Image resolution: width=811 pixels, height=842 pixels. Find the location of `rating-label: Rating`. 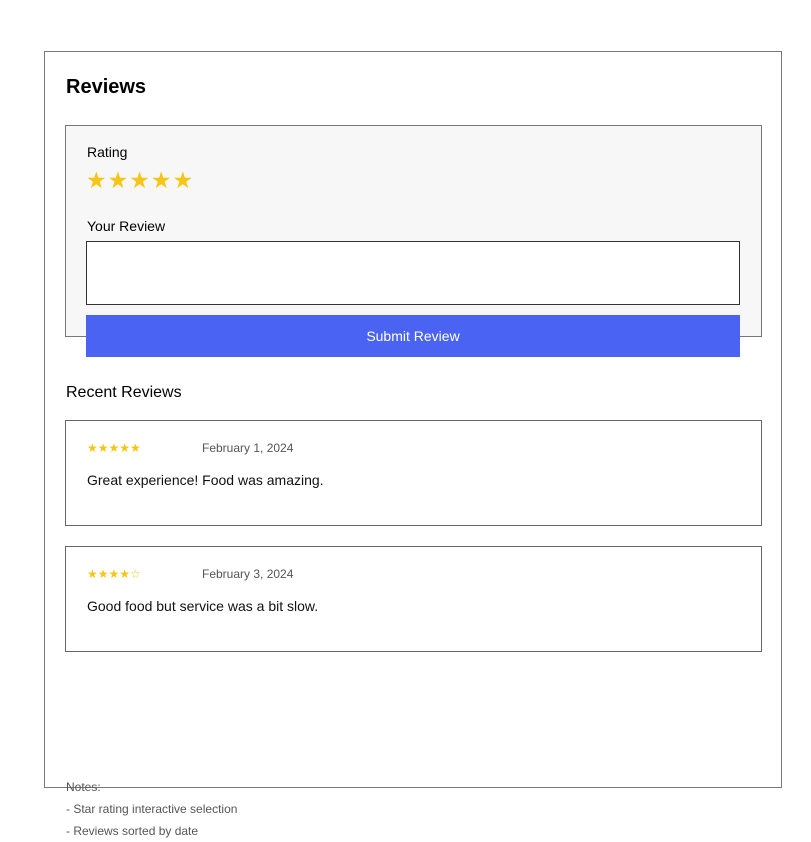

rating-label: Rating is located at coordinates (107, 152).